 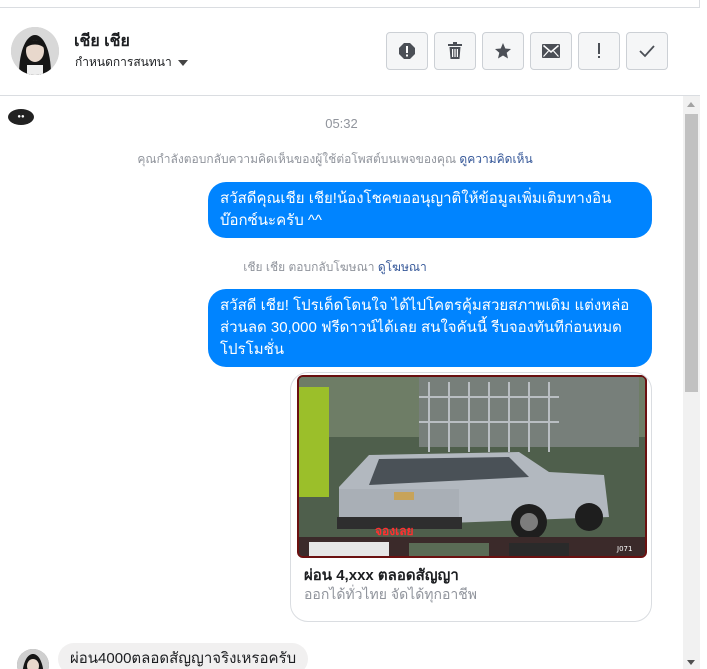 I want to click on mark-spam-button, so click(x=407, y=51).